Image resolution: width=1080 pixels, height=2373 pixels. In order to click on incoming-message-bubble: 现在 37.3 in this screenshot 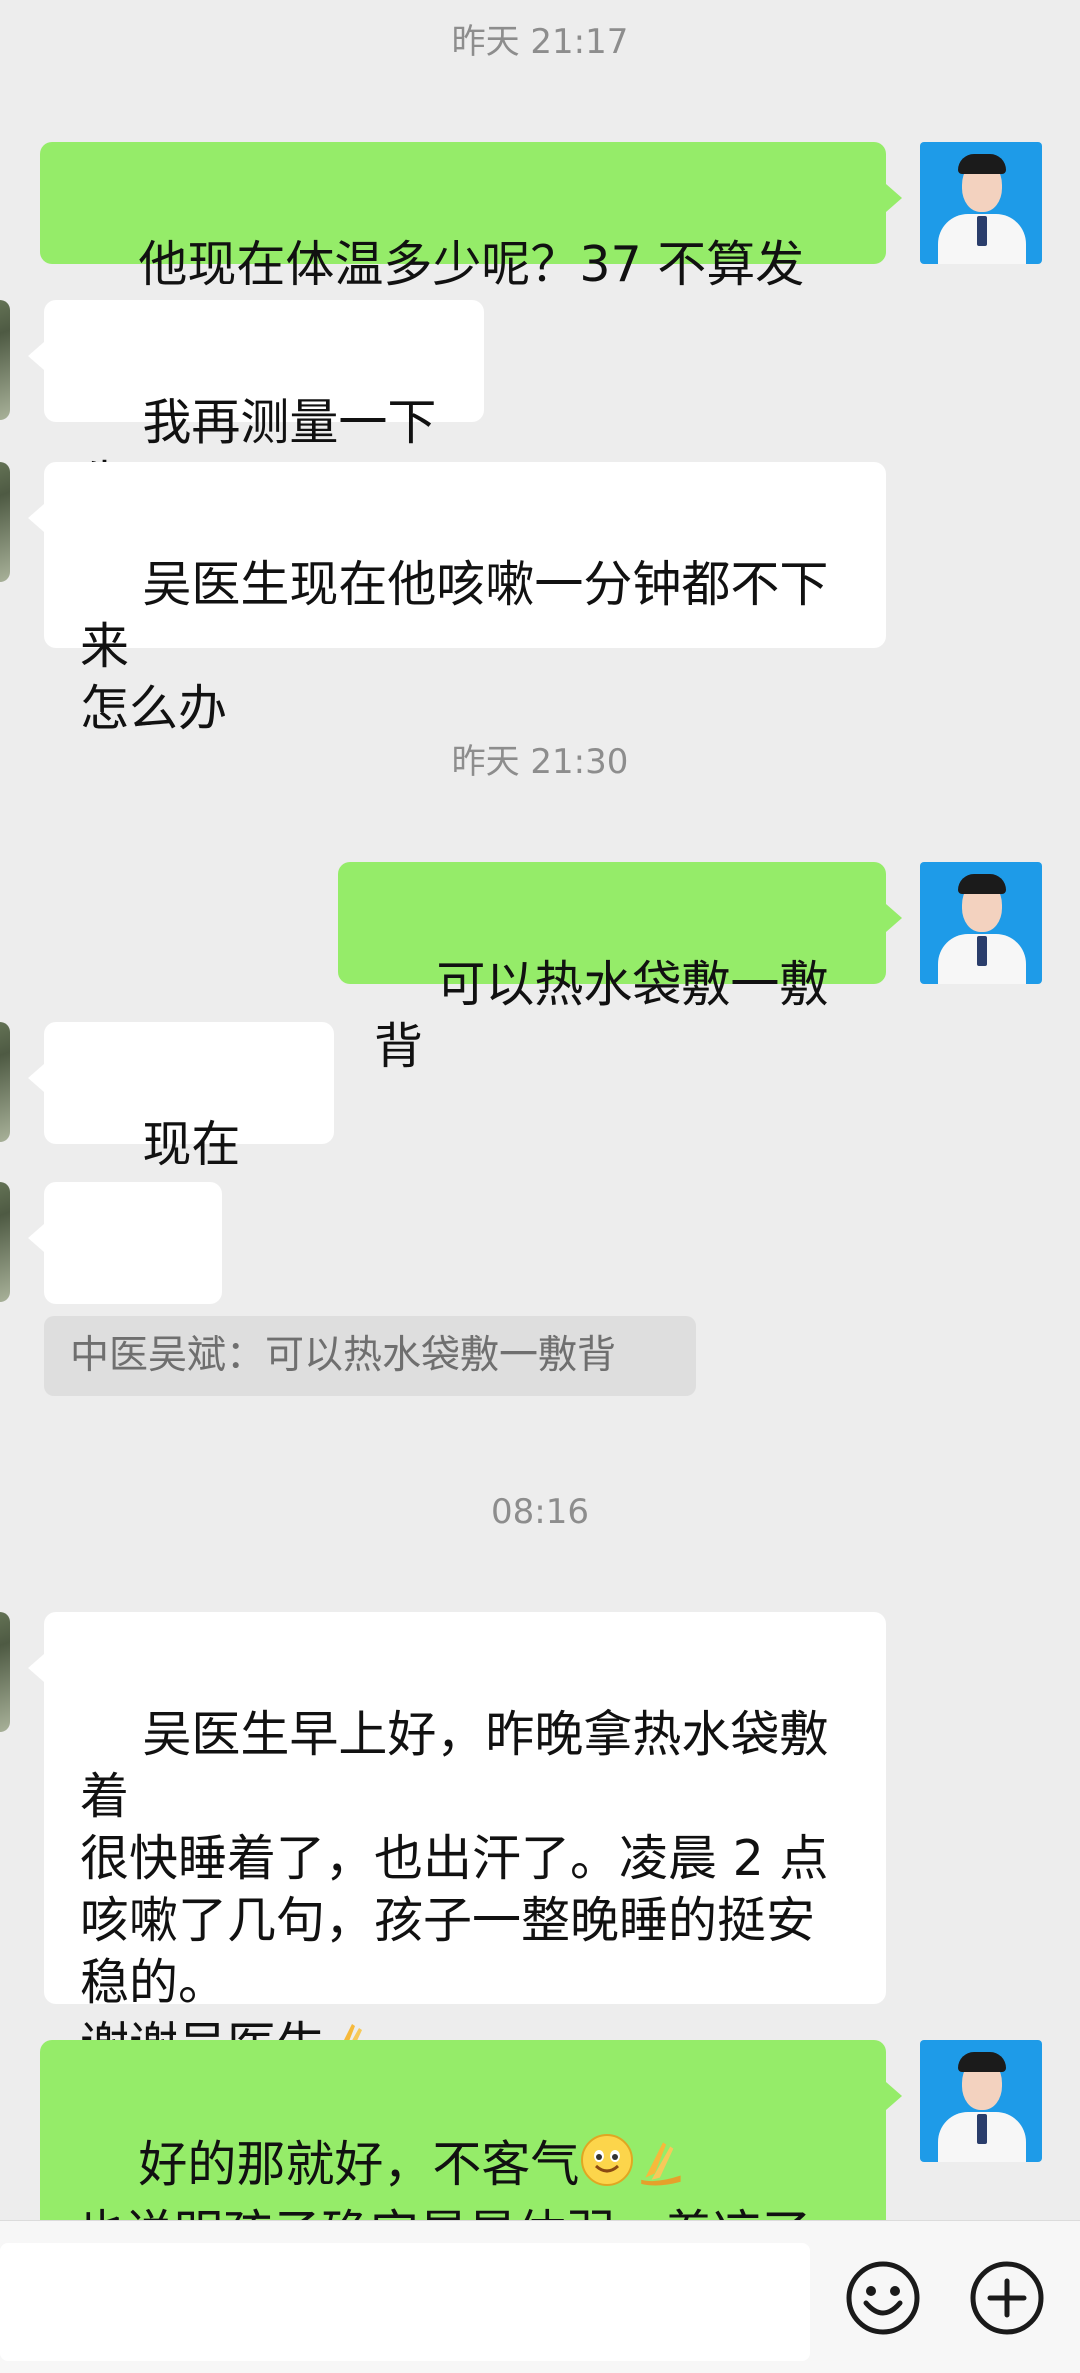, I will do `click(181, 1128)`.